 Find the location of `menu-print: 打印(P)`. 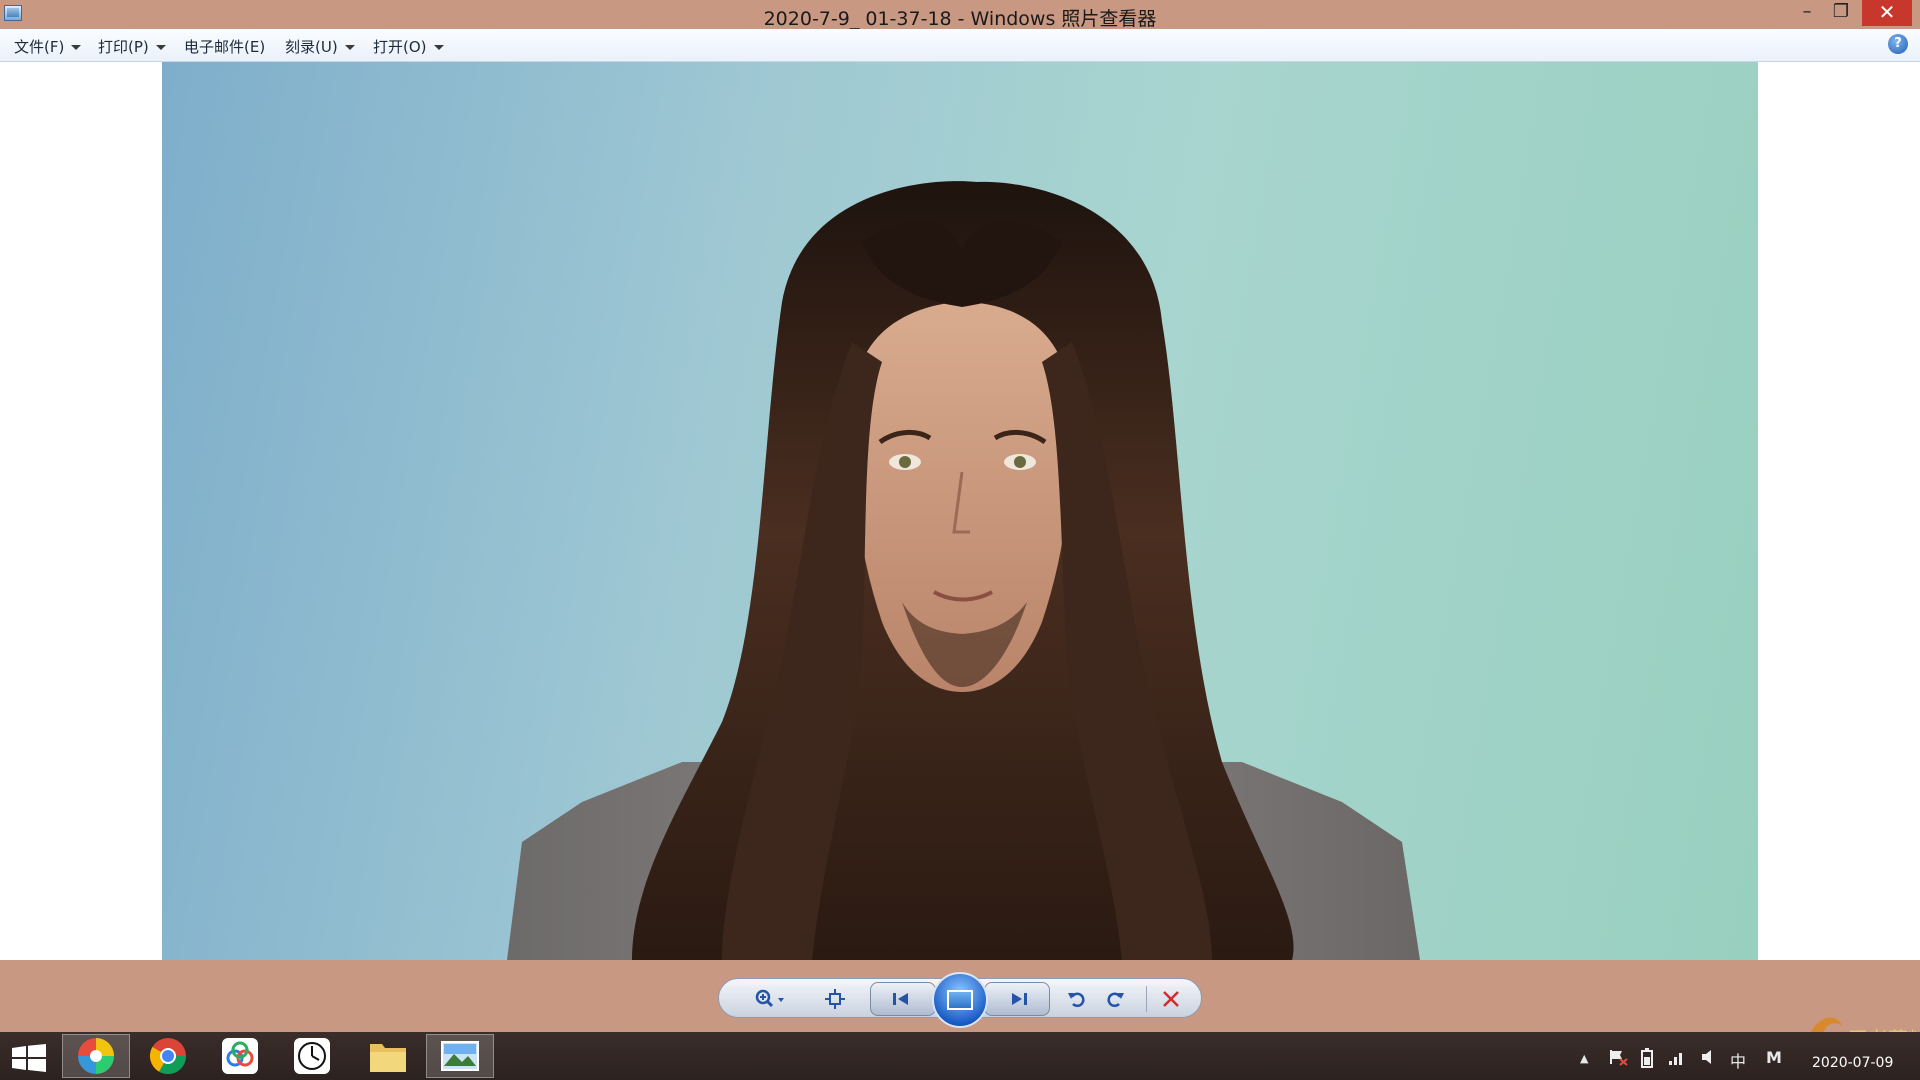

menu-print: 打印(P) is located at coordinates (132, 46).